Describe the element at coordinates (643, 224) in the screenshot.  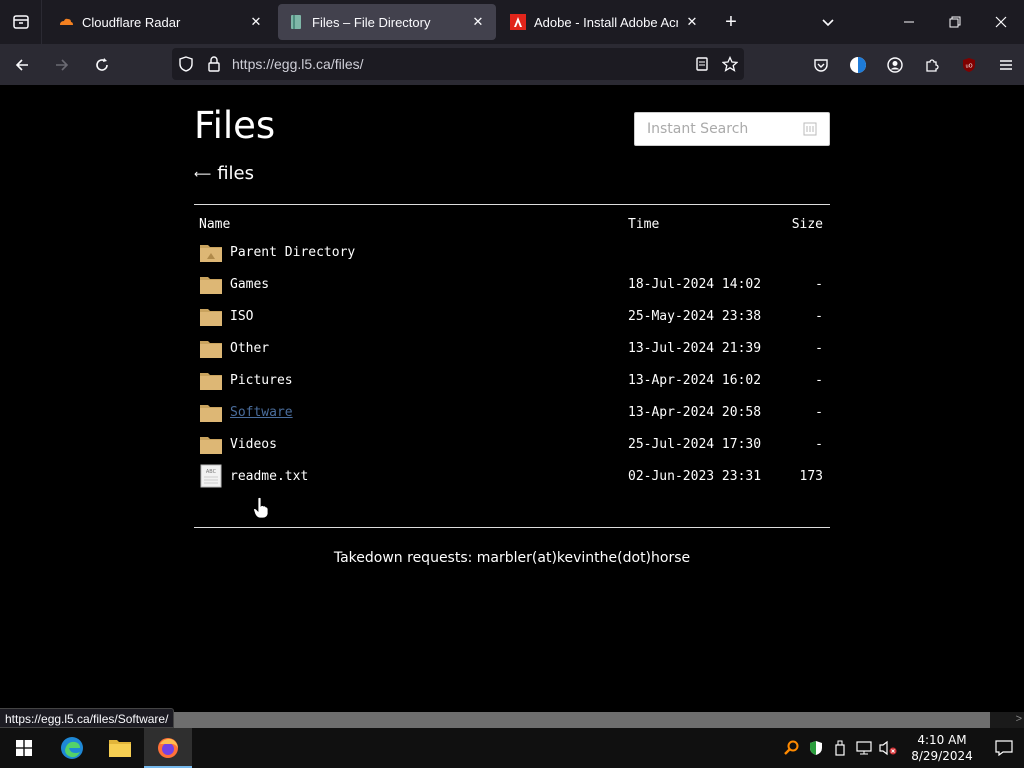
I see `column-header-time: Time` at that location.